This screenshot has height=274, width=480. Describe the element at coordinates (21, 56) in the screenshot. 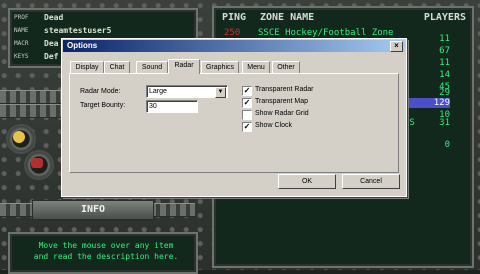

I see `profile-label-keys: KEYS` at that location.